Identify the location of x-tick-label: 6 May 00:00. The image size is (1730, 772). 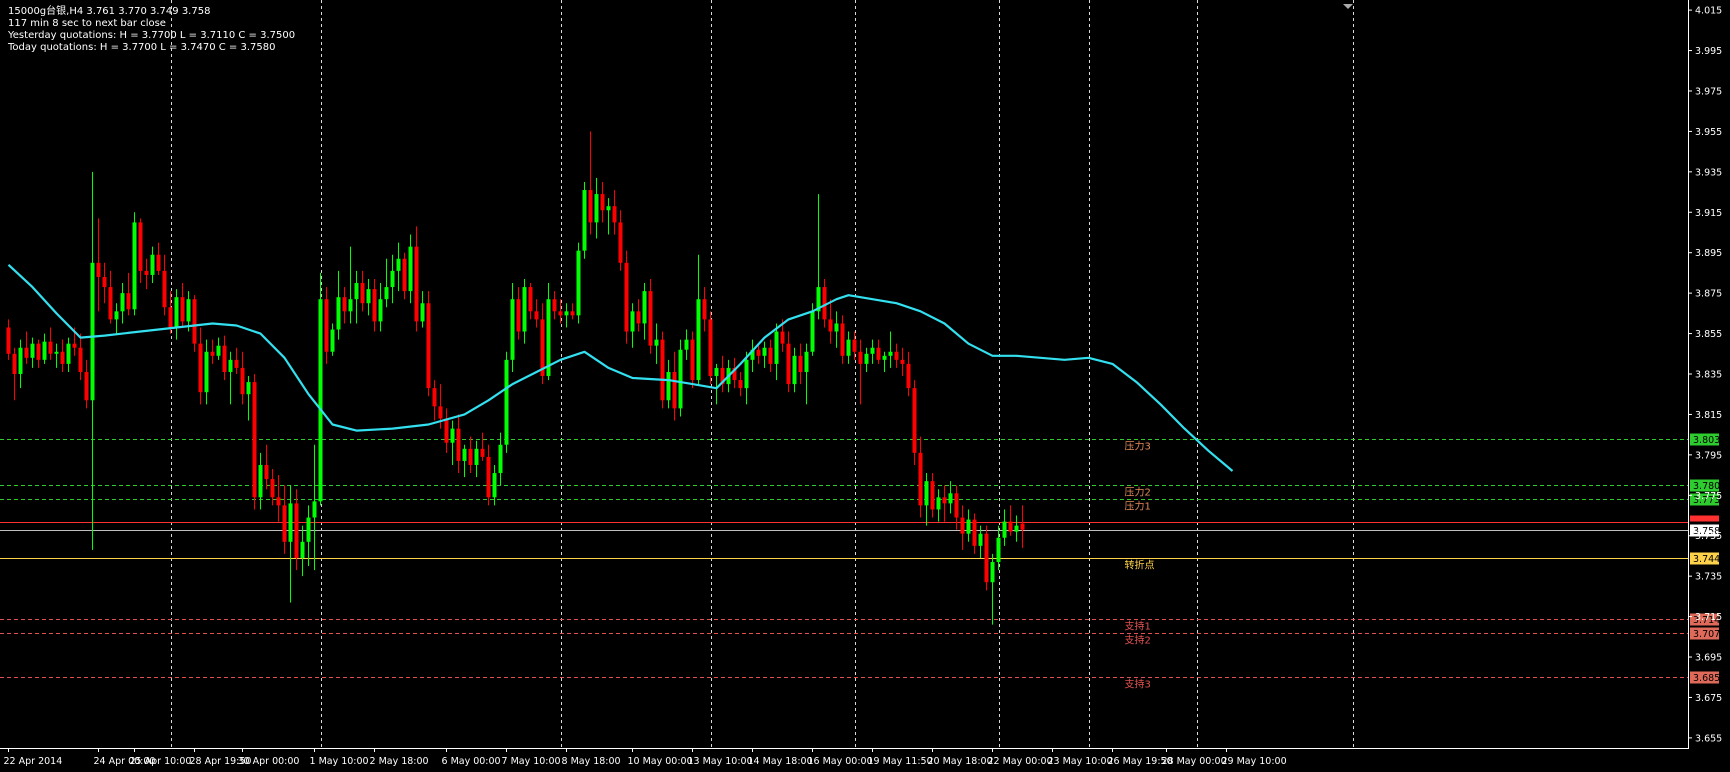
(471, 761).